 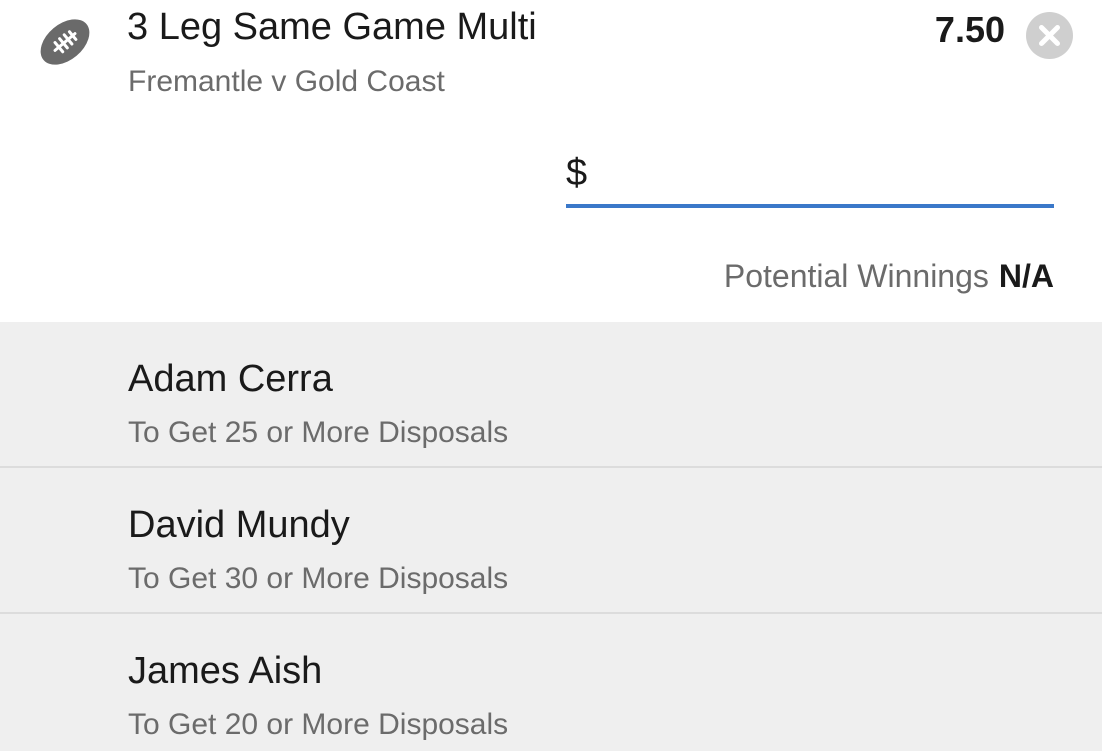 I want to click on leg-player-name: James Aish, so click(x=225, y=671).